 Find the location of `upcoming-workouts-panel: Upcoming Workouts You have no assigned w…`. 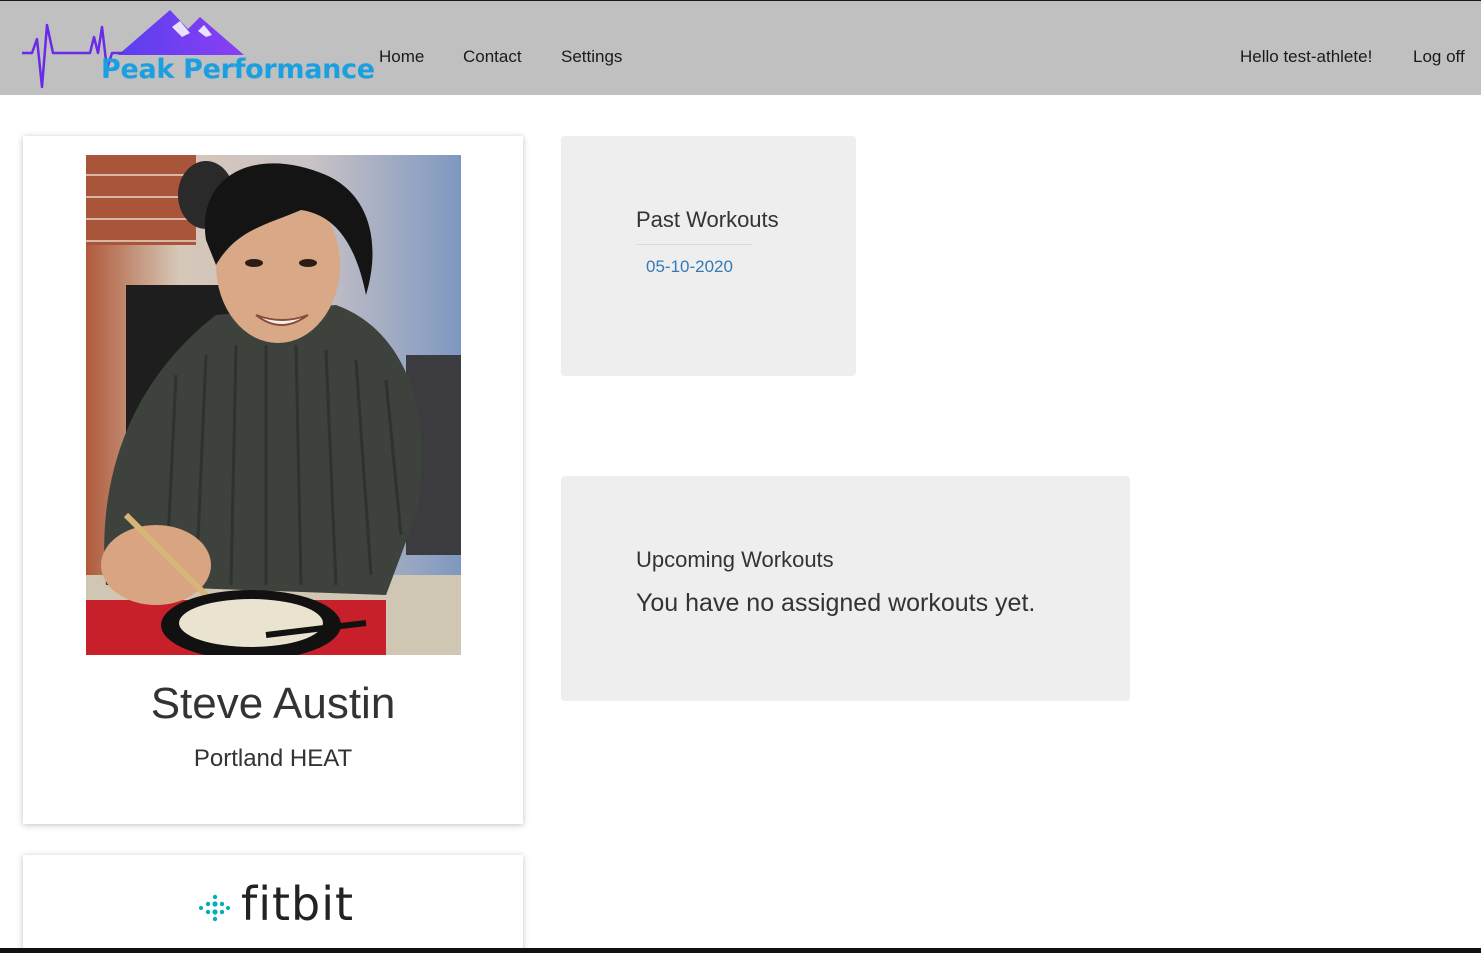

upcoming-workouts-panel: Upcoming Workouts You have no assigned w… is located at coordinates (845, 588).